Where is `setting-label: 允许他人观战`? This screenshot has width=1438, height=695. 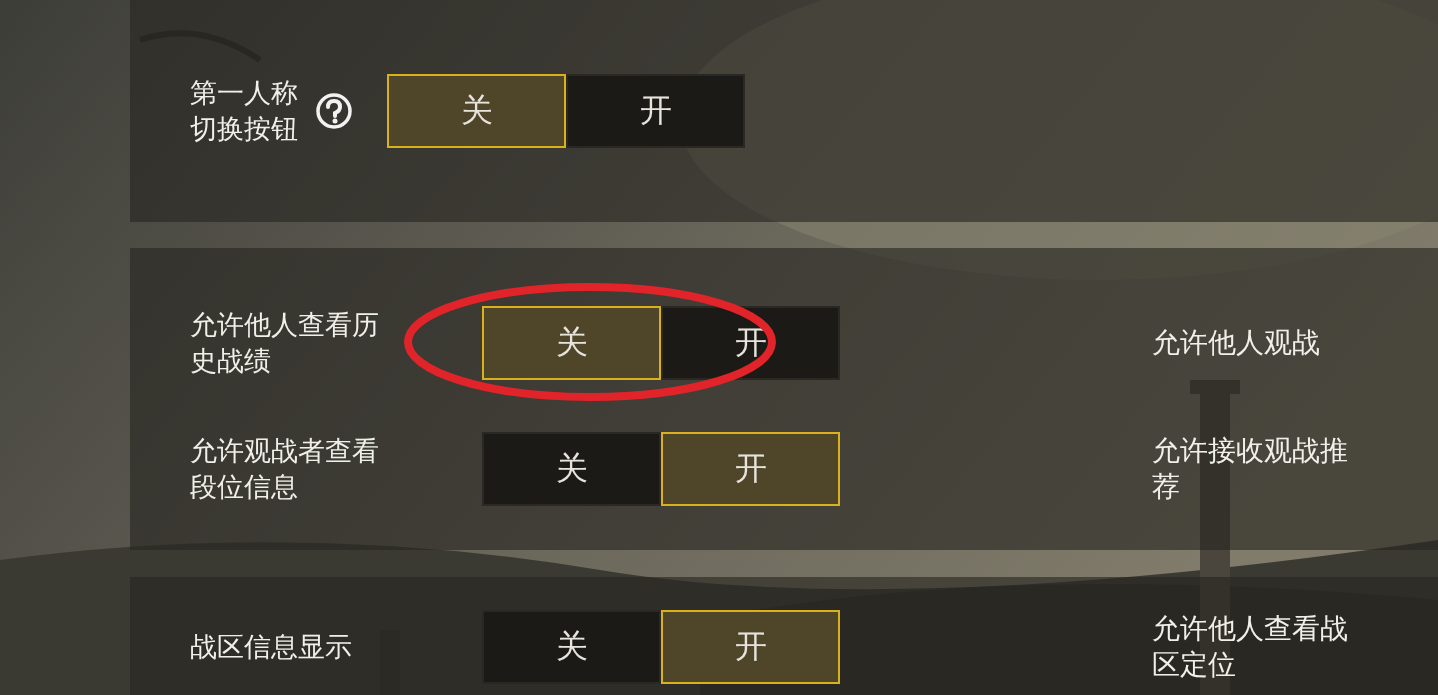 setting-label: 允许他人观战 is located at coordinates (1236, 343).